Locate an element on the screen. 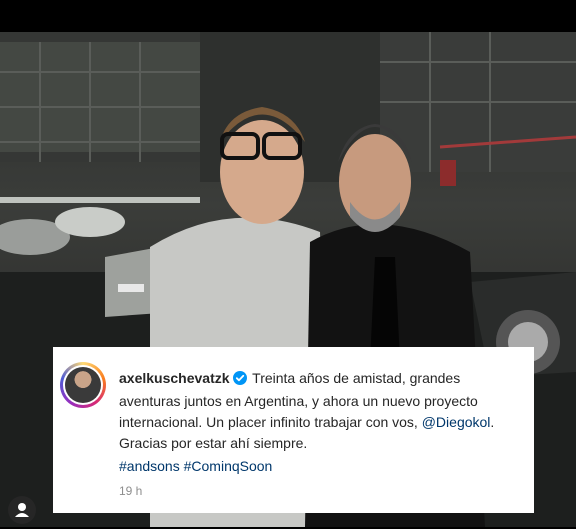 The height and width of the screenshot is (529, 576). avatar is located at coordinates (83, 385).